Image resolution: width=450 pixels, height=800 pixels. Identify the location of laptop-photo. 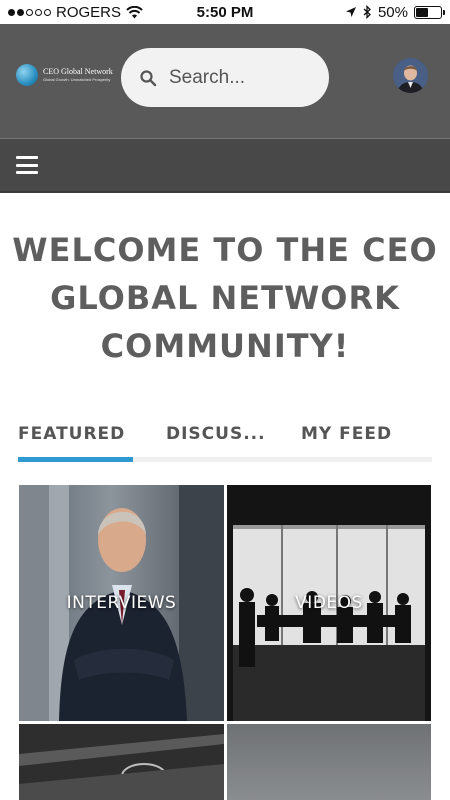
(121, 762).